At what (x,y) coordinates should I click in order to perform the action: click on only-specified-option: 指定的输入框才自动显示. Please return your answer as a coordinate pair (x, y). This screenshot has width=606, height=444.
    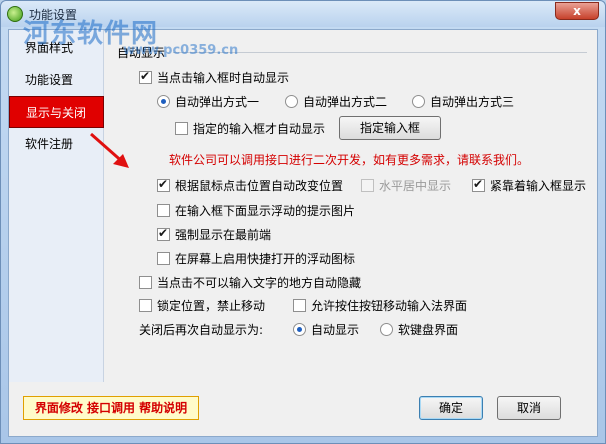
    Looking at the image, I should click on (250, 128).